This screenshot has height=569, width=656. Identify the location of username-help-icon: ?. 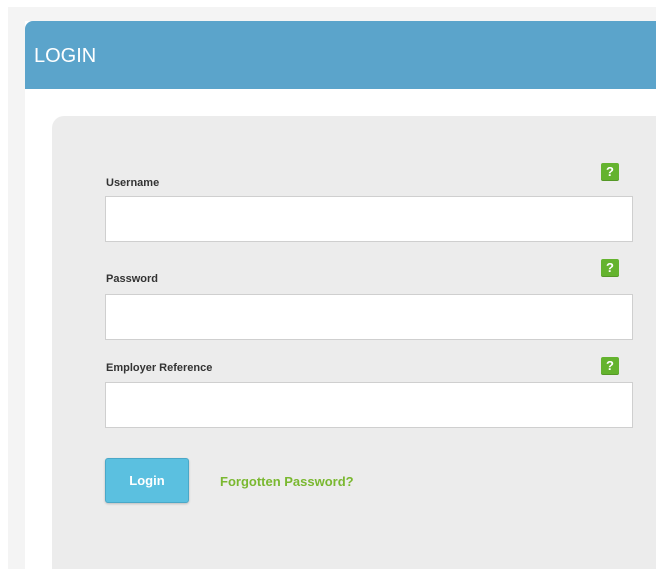
(610, 172).